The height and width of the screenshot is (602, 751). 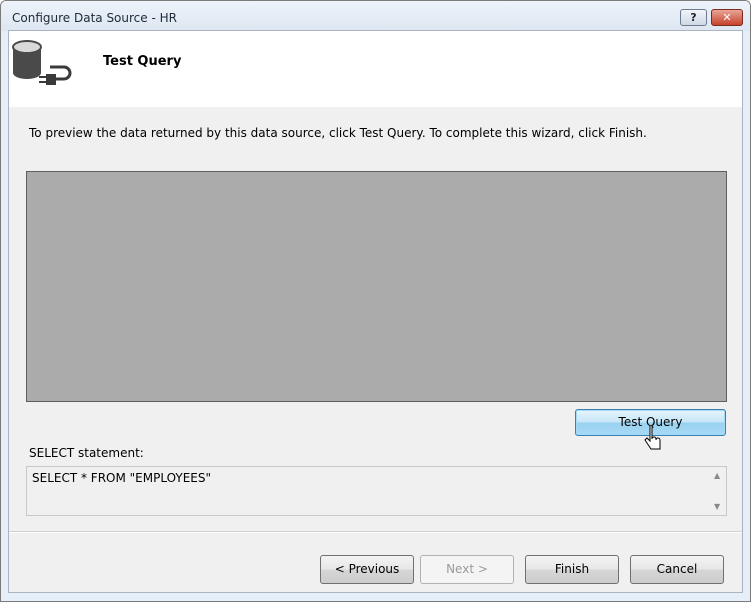 I want to click on database-plug-icon, so click(x=42, y=62).